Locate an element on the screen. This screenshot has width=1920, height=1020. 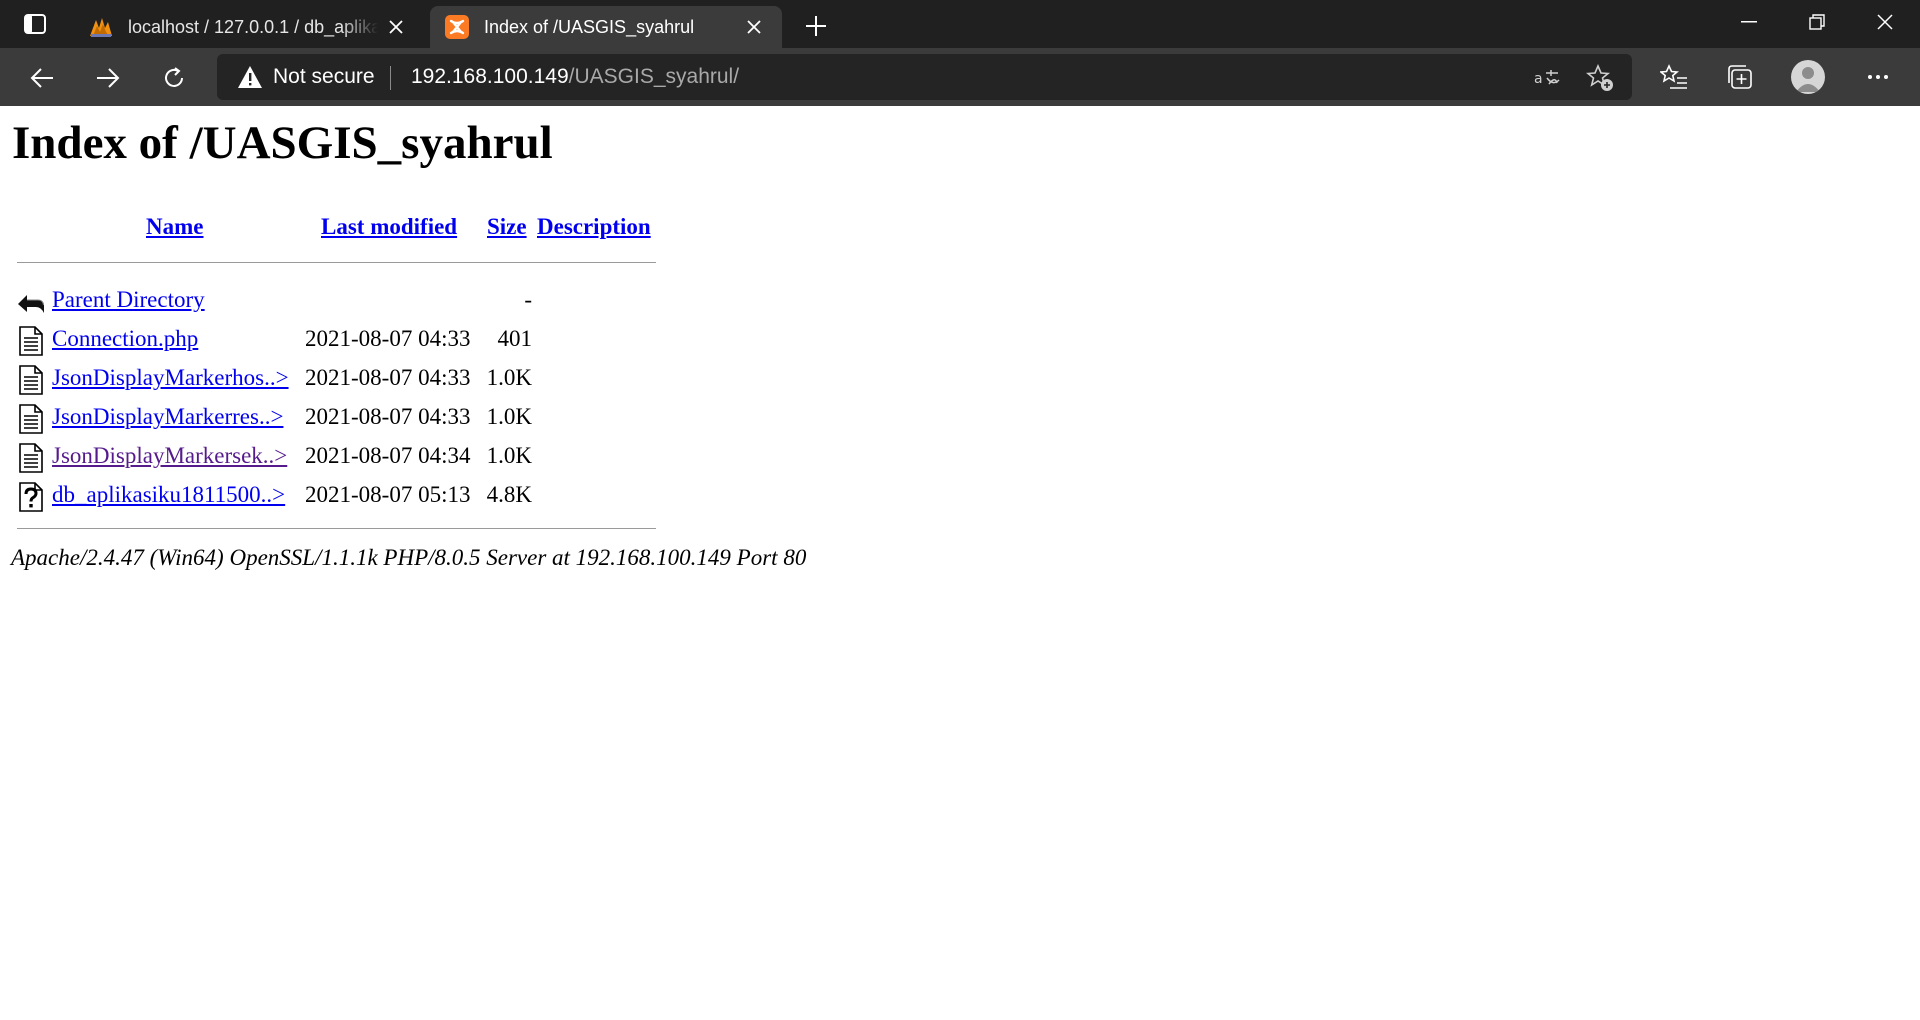
settings-menu-button is located at coordinates (1878, 77).